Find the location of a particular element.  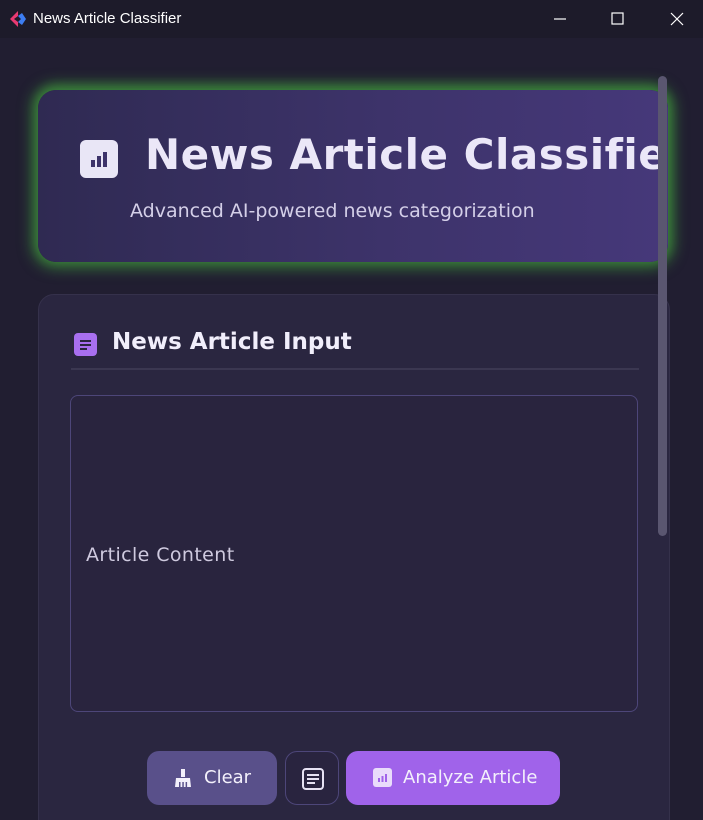

minimize-icon is located at coordinates (560, 19).